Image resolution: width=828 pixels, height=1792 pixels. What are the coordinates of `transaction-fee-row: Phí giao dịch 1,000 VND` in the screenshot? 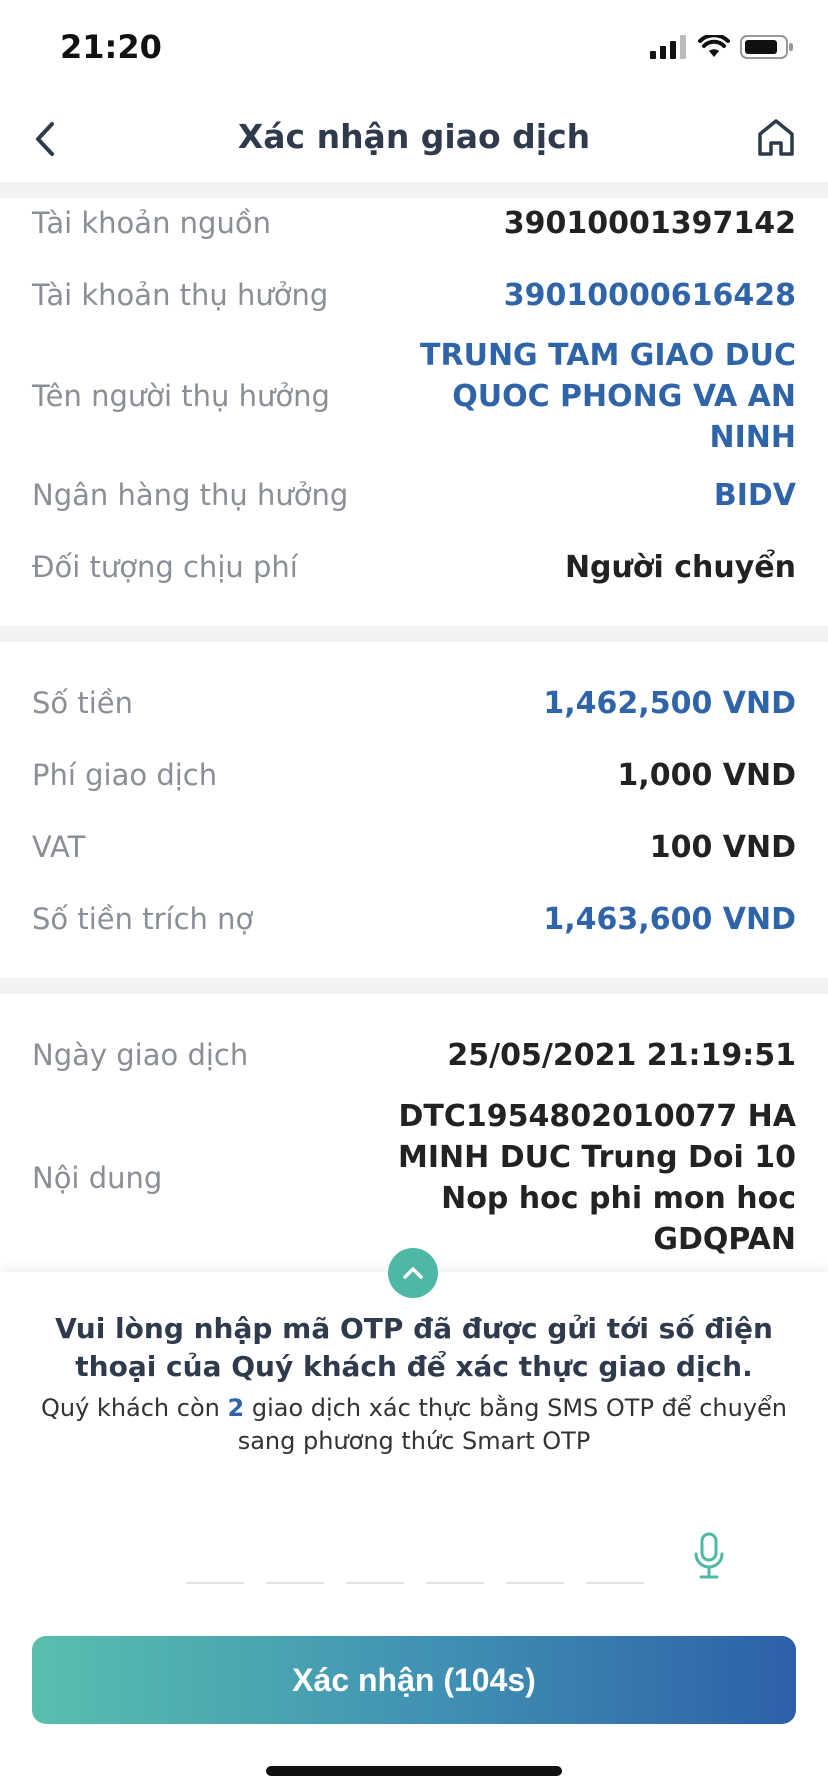 It's located at (414, 775).